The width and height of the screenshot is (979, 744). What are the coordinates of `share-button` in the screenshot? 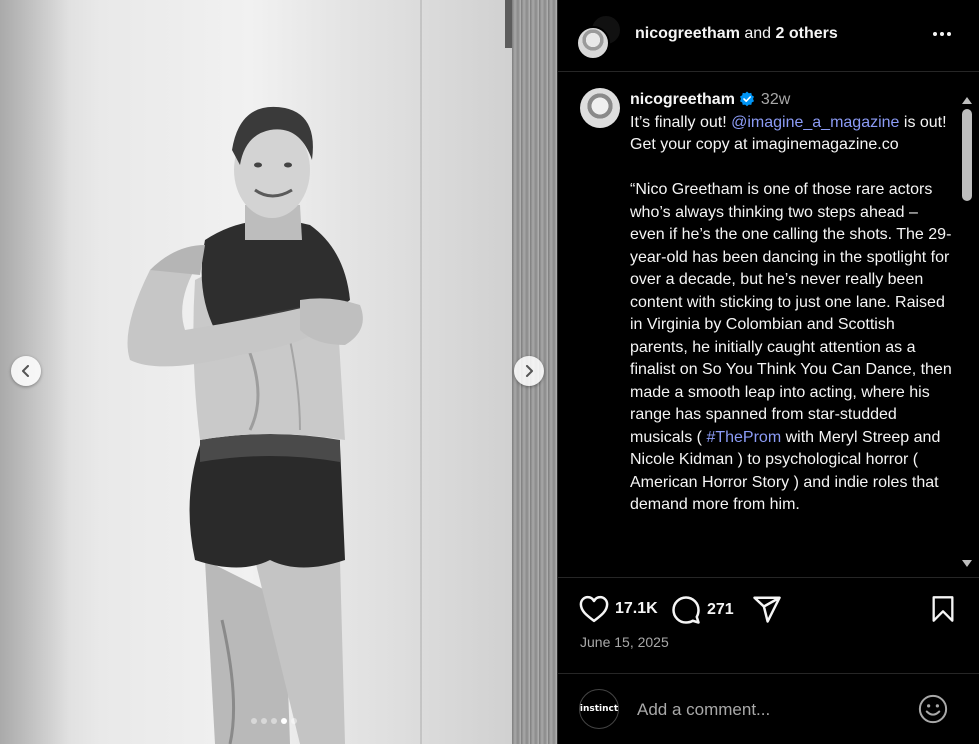 It's located at (767, 609).